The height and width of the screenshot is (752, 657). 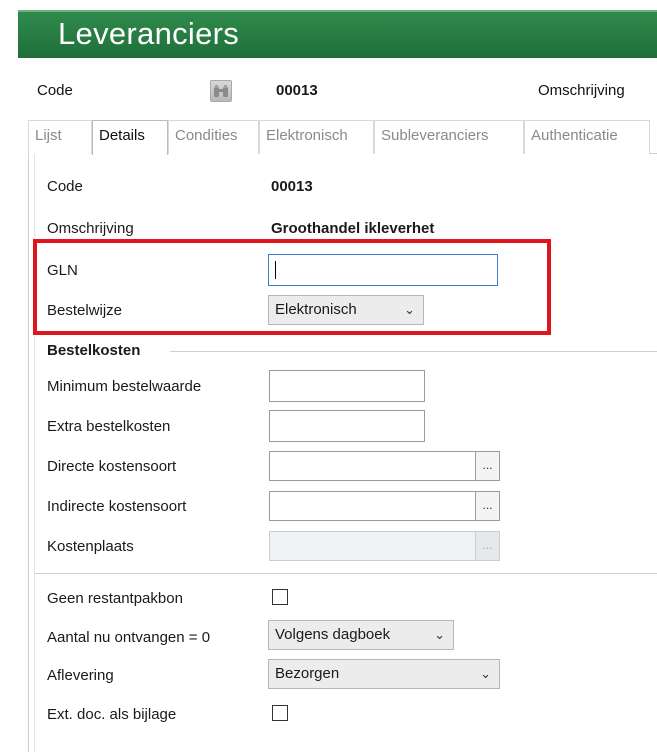 What do you see at coordinates (124, 386) in the screenshot?
I see `minimum-bestelwaarde-label: Minimum bestelwaarde` at bounding box center [124, 386].